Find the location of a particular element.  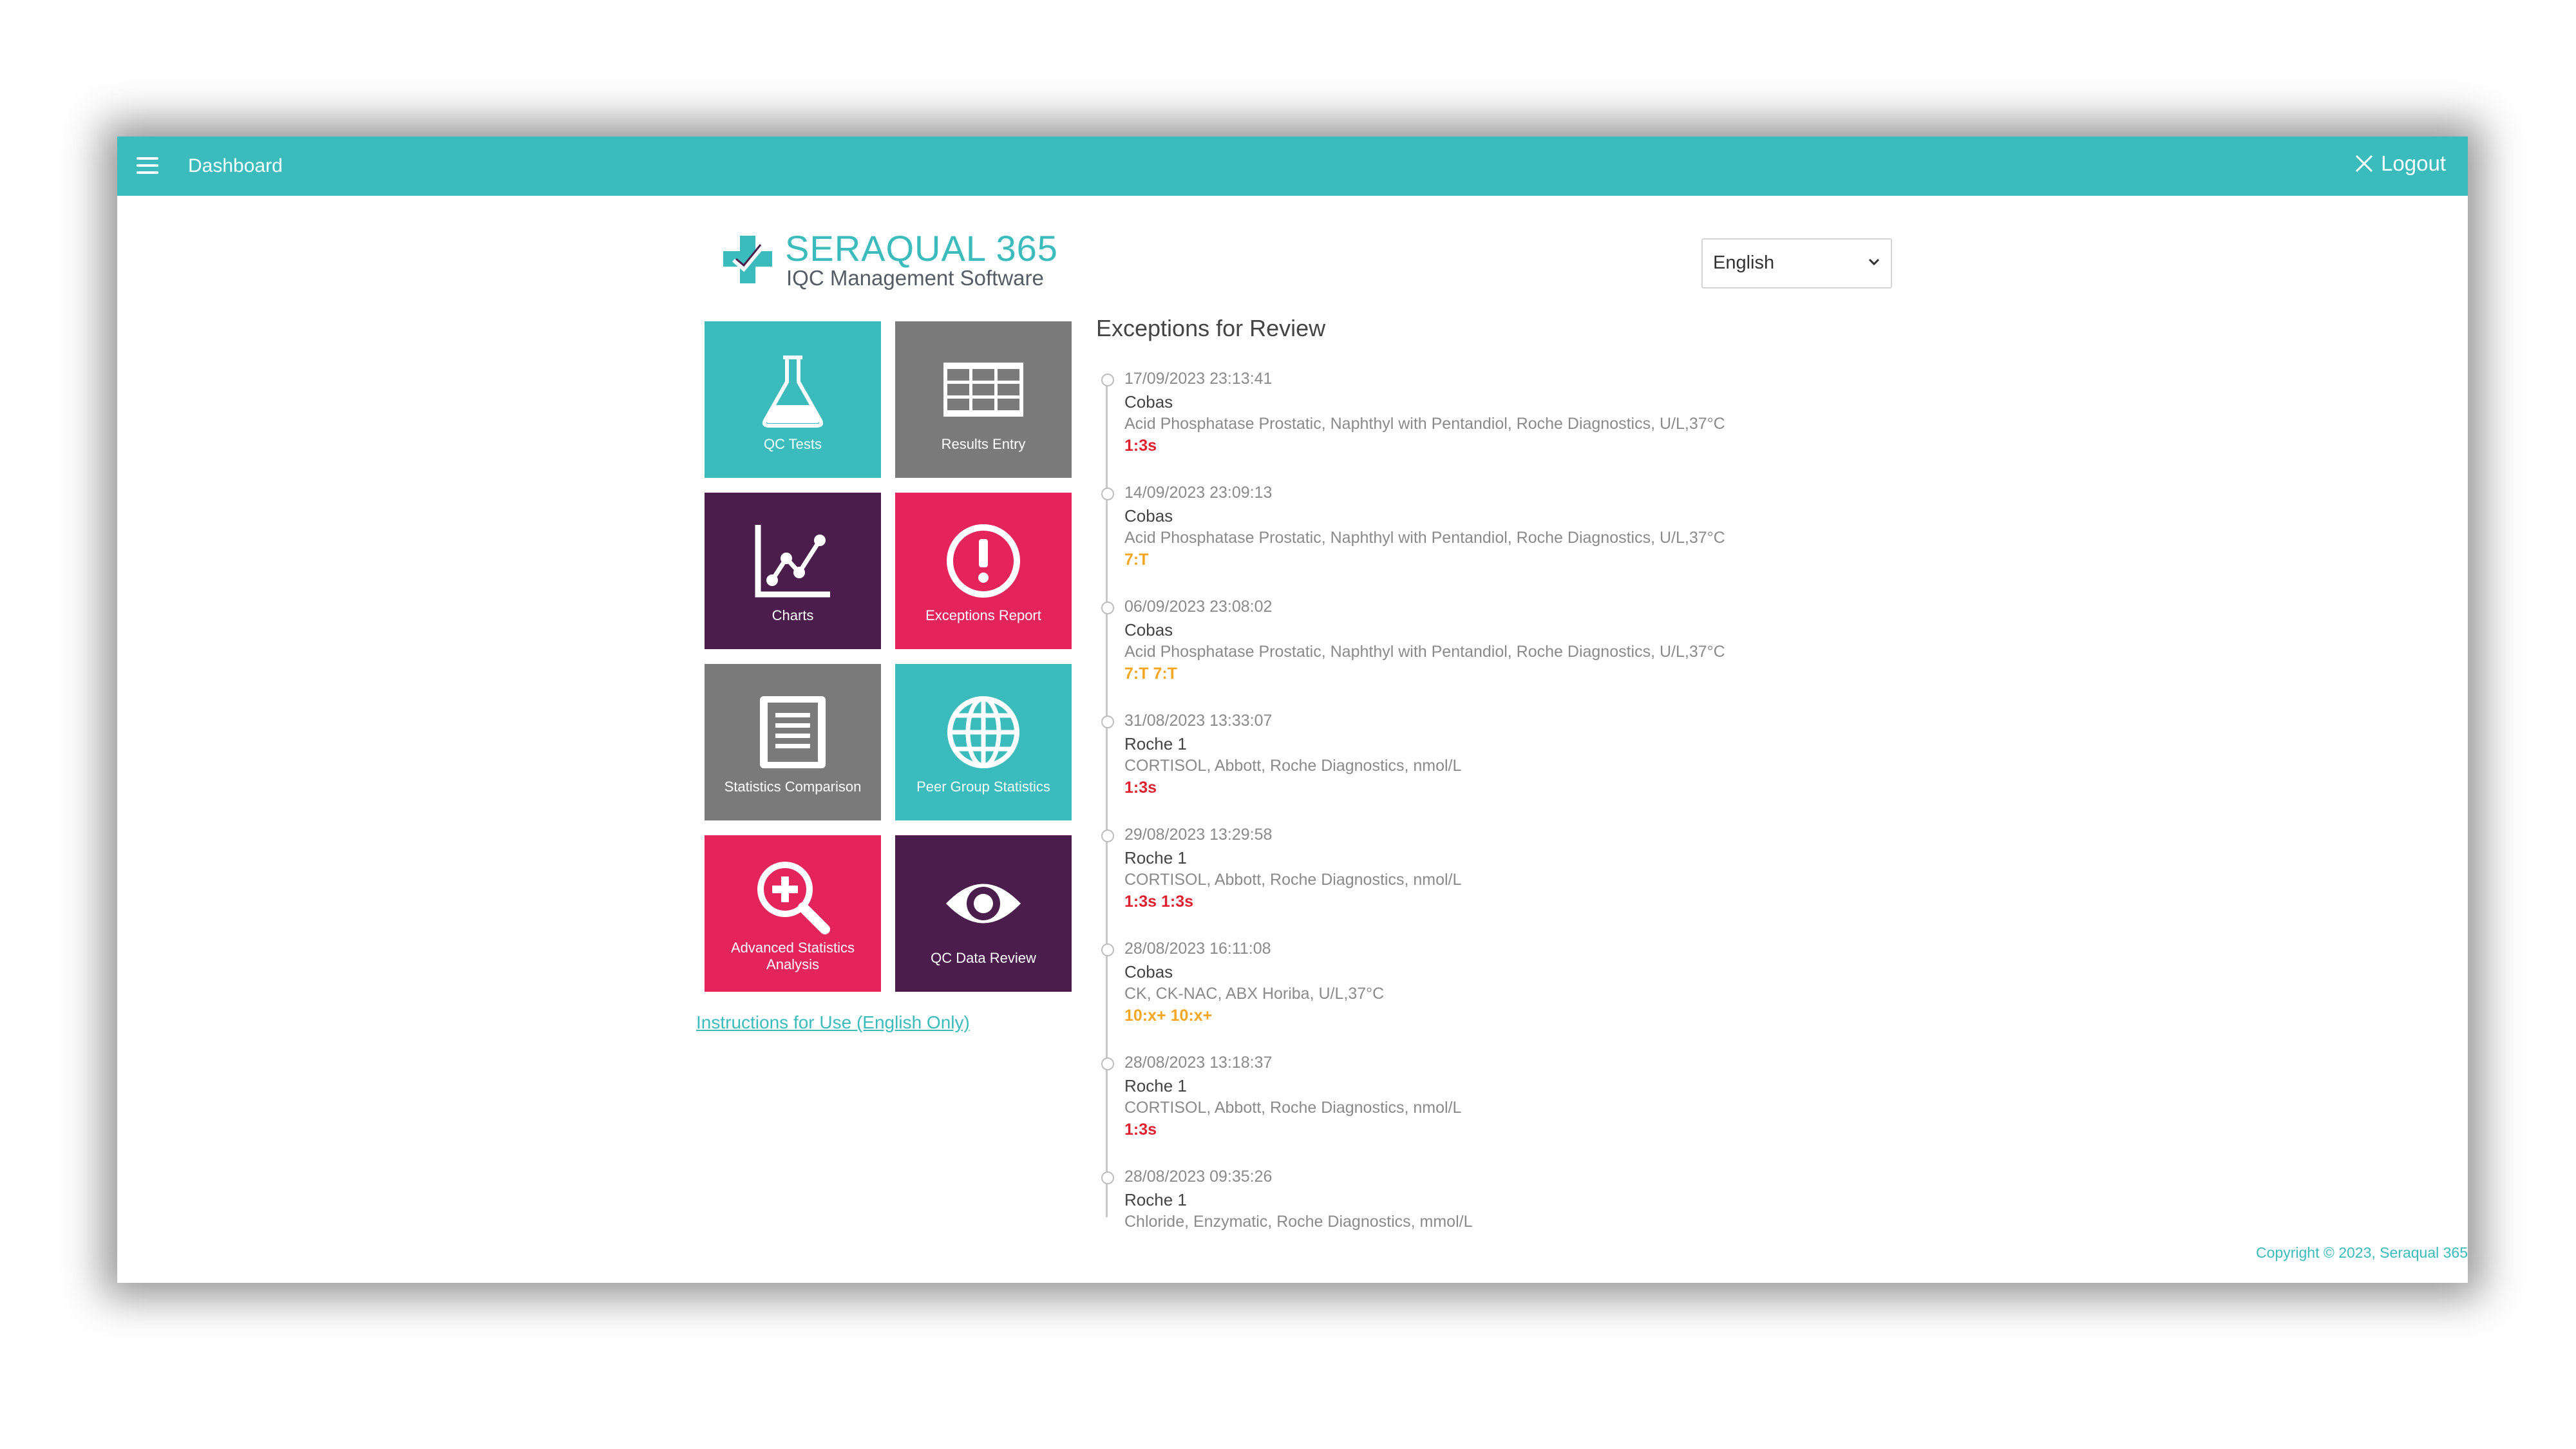

tile-label: Charts is located at coordinates (793, 615).